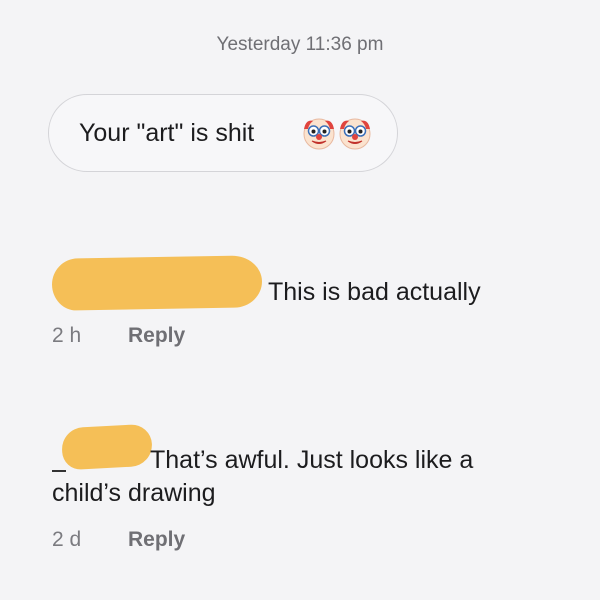 Image resolution: width=600 pixels, height=600 pixels. What do you see at coordinates (134, 493) in the screenshot?
I see `comment-text-continued: child’s drawing` at bounding box center [134, 493].